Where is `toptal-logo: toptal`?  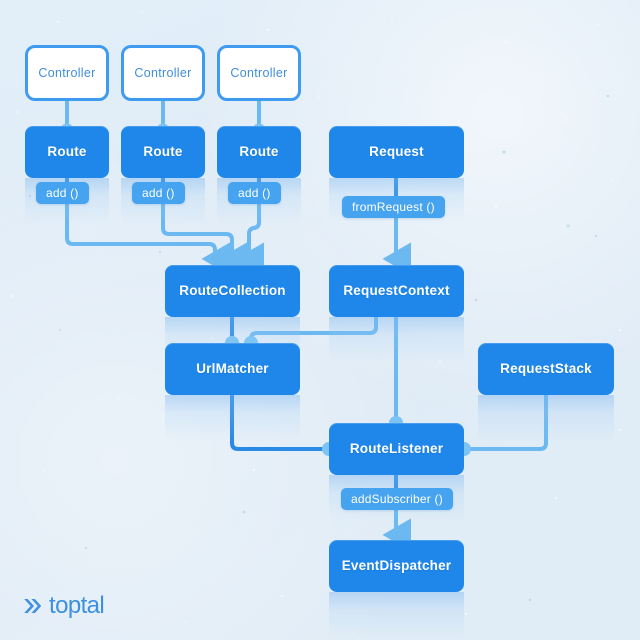 toptal-logo: toptal is located at coordinates (63, 605).